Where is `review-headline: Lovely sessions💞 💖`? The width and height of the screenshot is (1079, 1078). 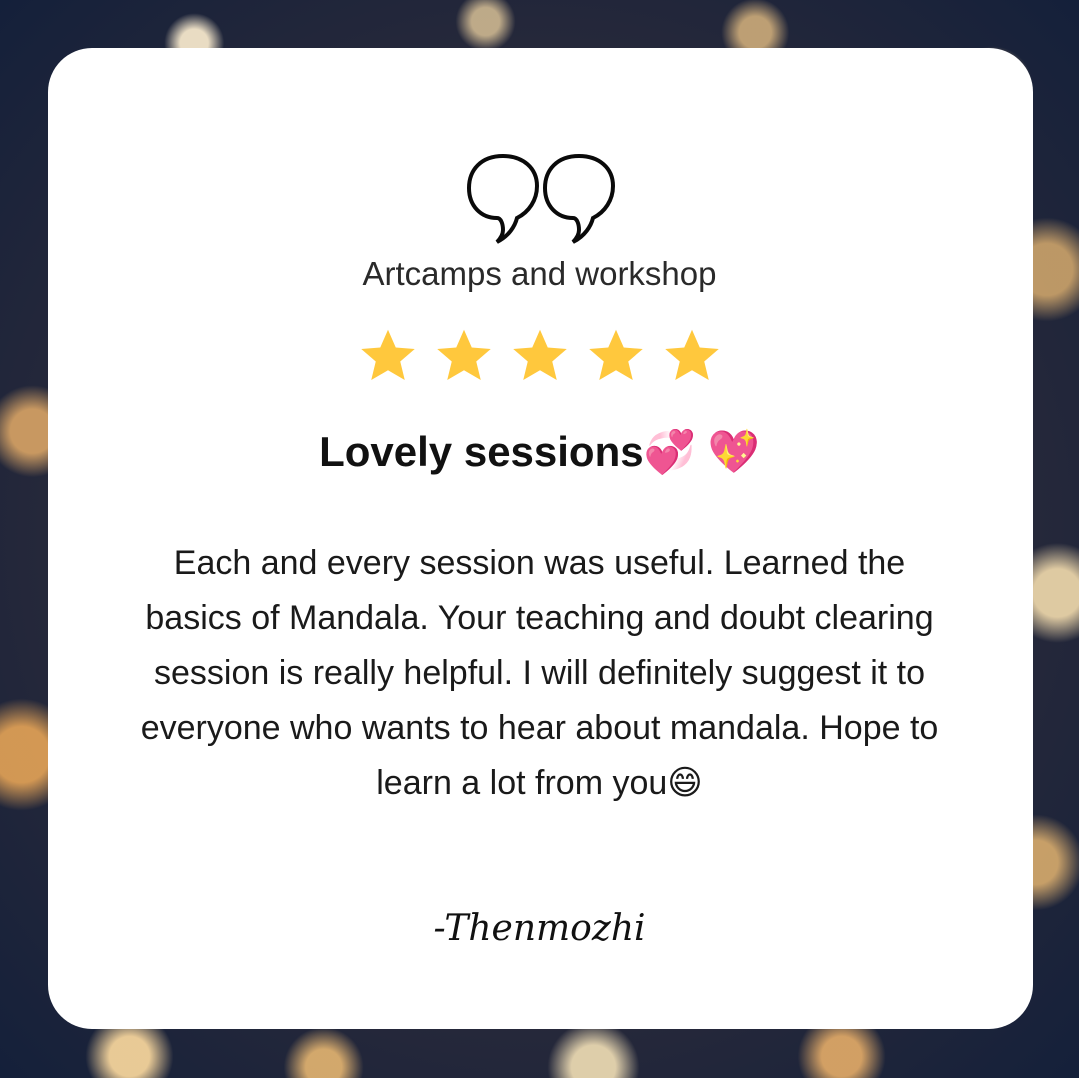 review-headline: Lovely sessions💞 💖 is located at coordinates (539, 451).